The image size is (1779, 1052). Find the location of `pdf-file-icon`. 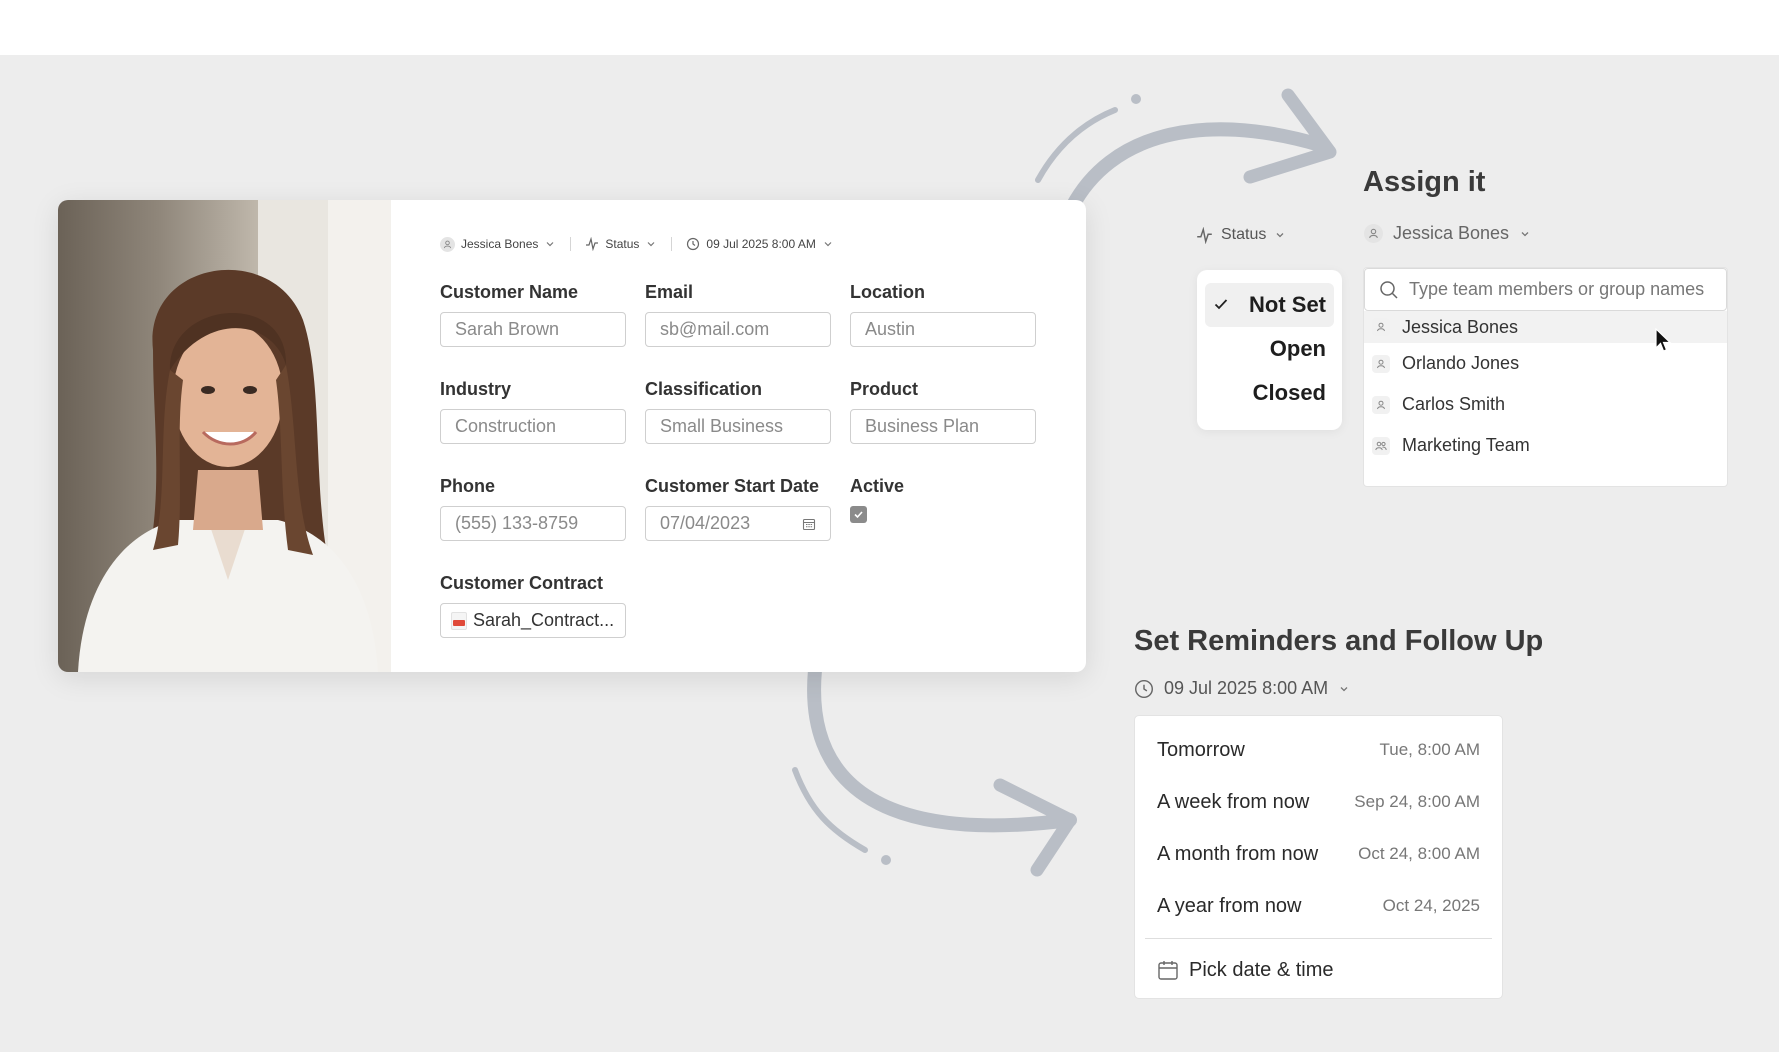

pdf-file-icon is located at coordinates (459, 620).